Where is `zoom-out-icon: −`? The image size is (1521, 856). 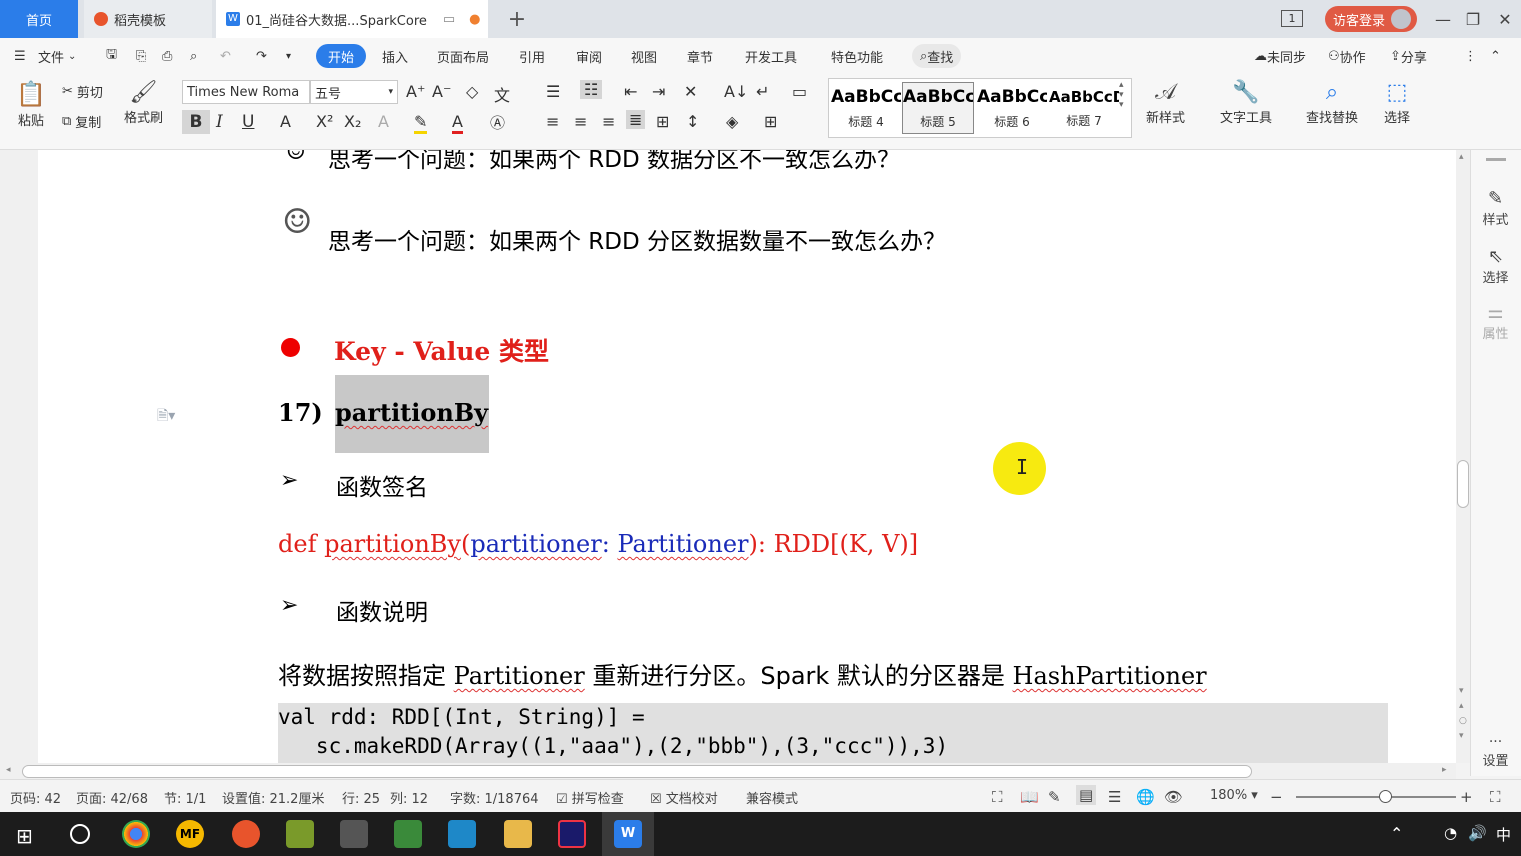 zoom-out-icon: − is located at coordinates (1276, 797).